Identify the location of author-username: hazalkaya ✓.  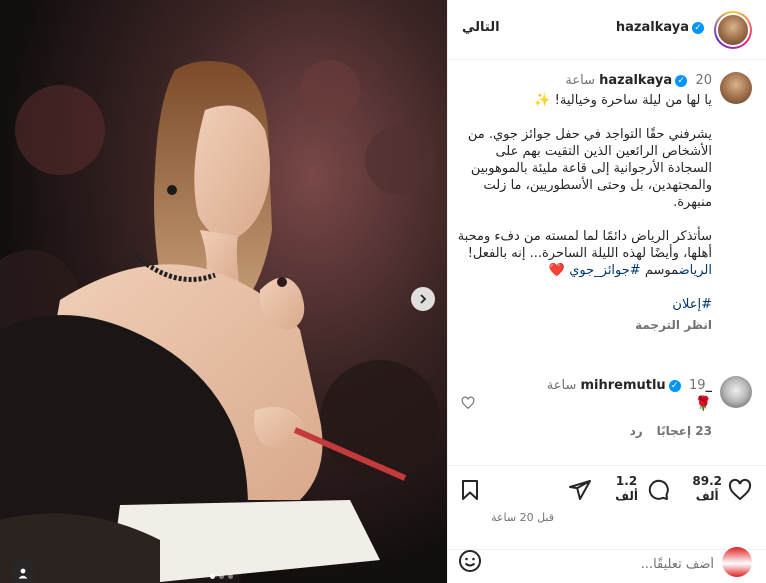
(660, 27).